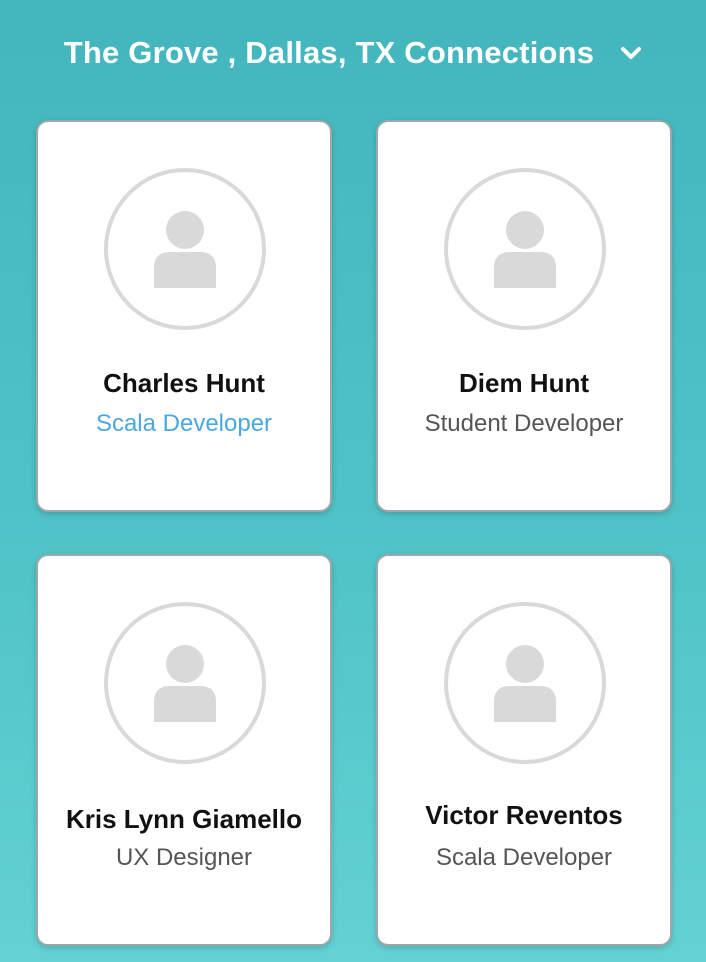 Image resolution: width=706 pixels, height=962 pixels. Describe the element at coordinates (329, 52) in the screenshot. I see `page-title: The Grove , Dallas, TX Connections` at that location.